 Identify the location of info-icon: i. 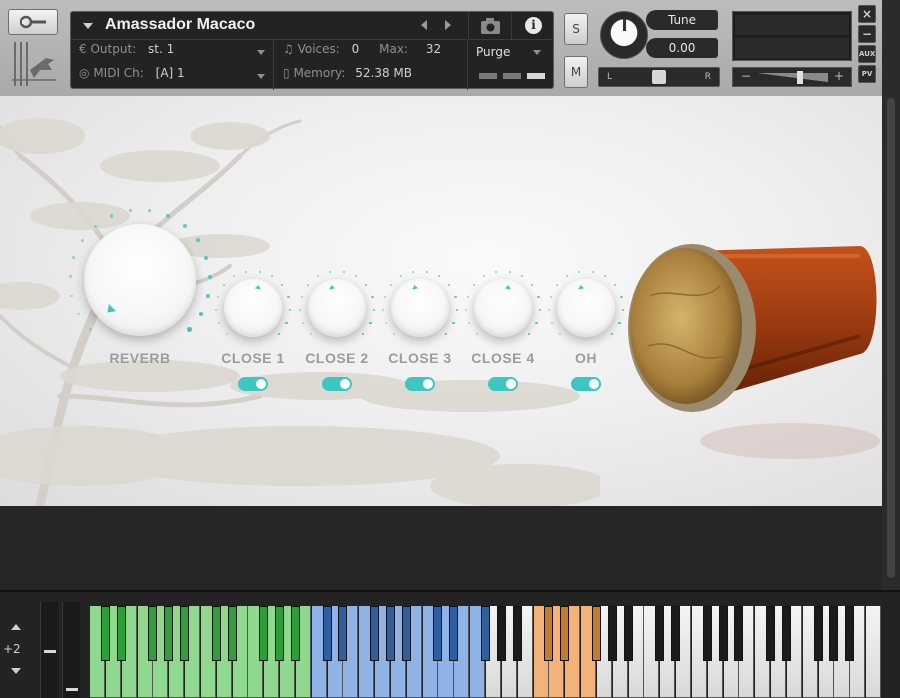
(533, 25).